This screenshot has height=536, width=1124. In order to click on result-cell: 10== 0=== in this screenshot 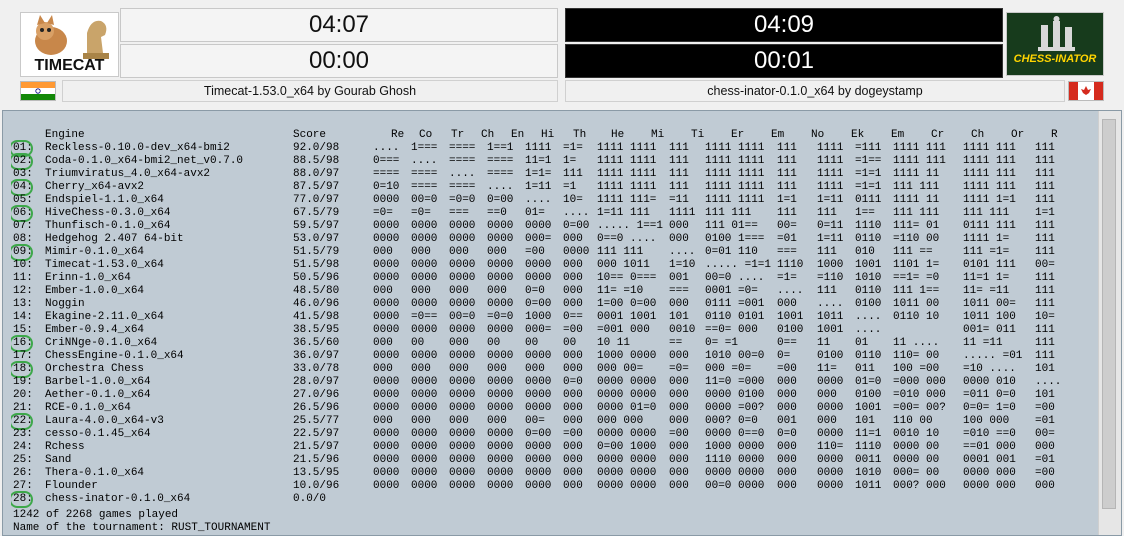, I will do `click(627, 278)`.